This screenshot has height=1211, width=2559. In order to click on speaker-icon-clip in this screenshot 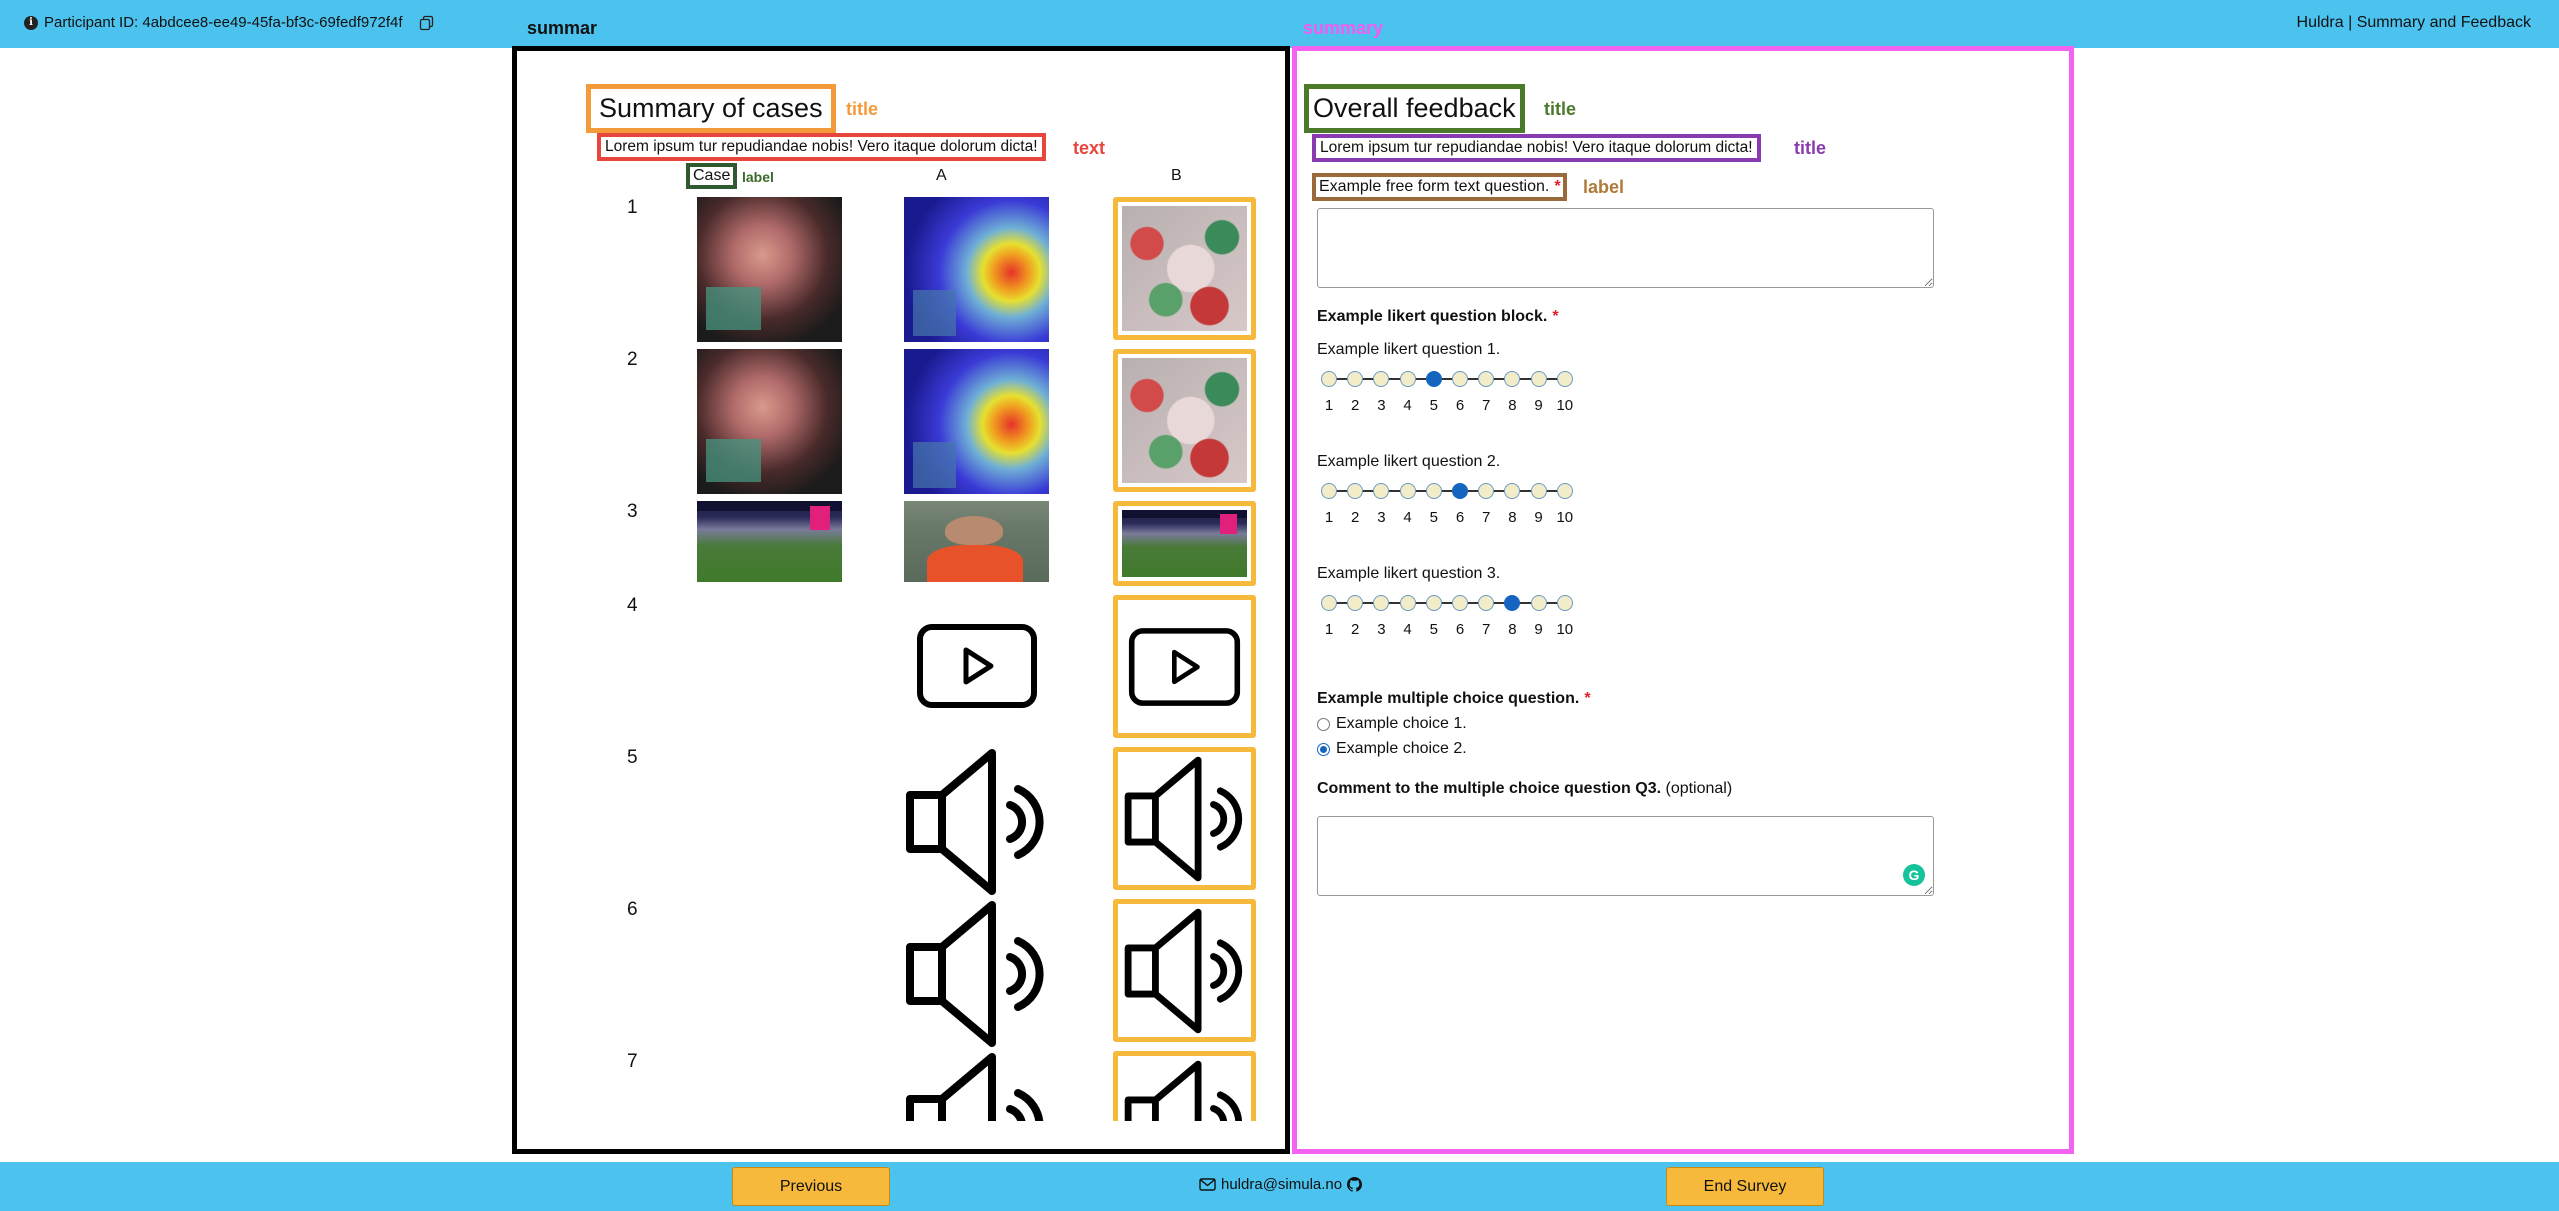, I will do `click(979, 1086)`.